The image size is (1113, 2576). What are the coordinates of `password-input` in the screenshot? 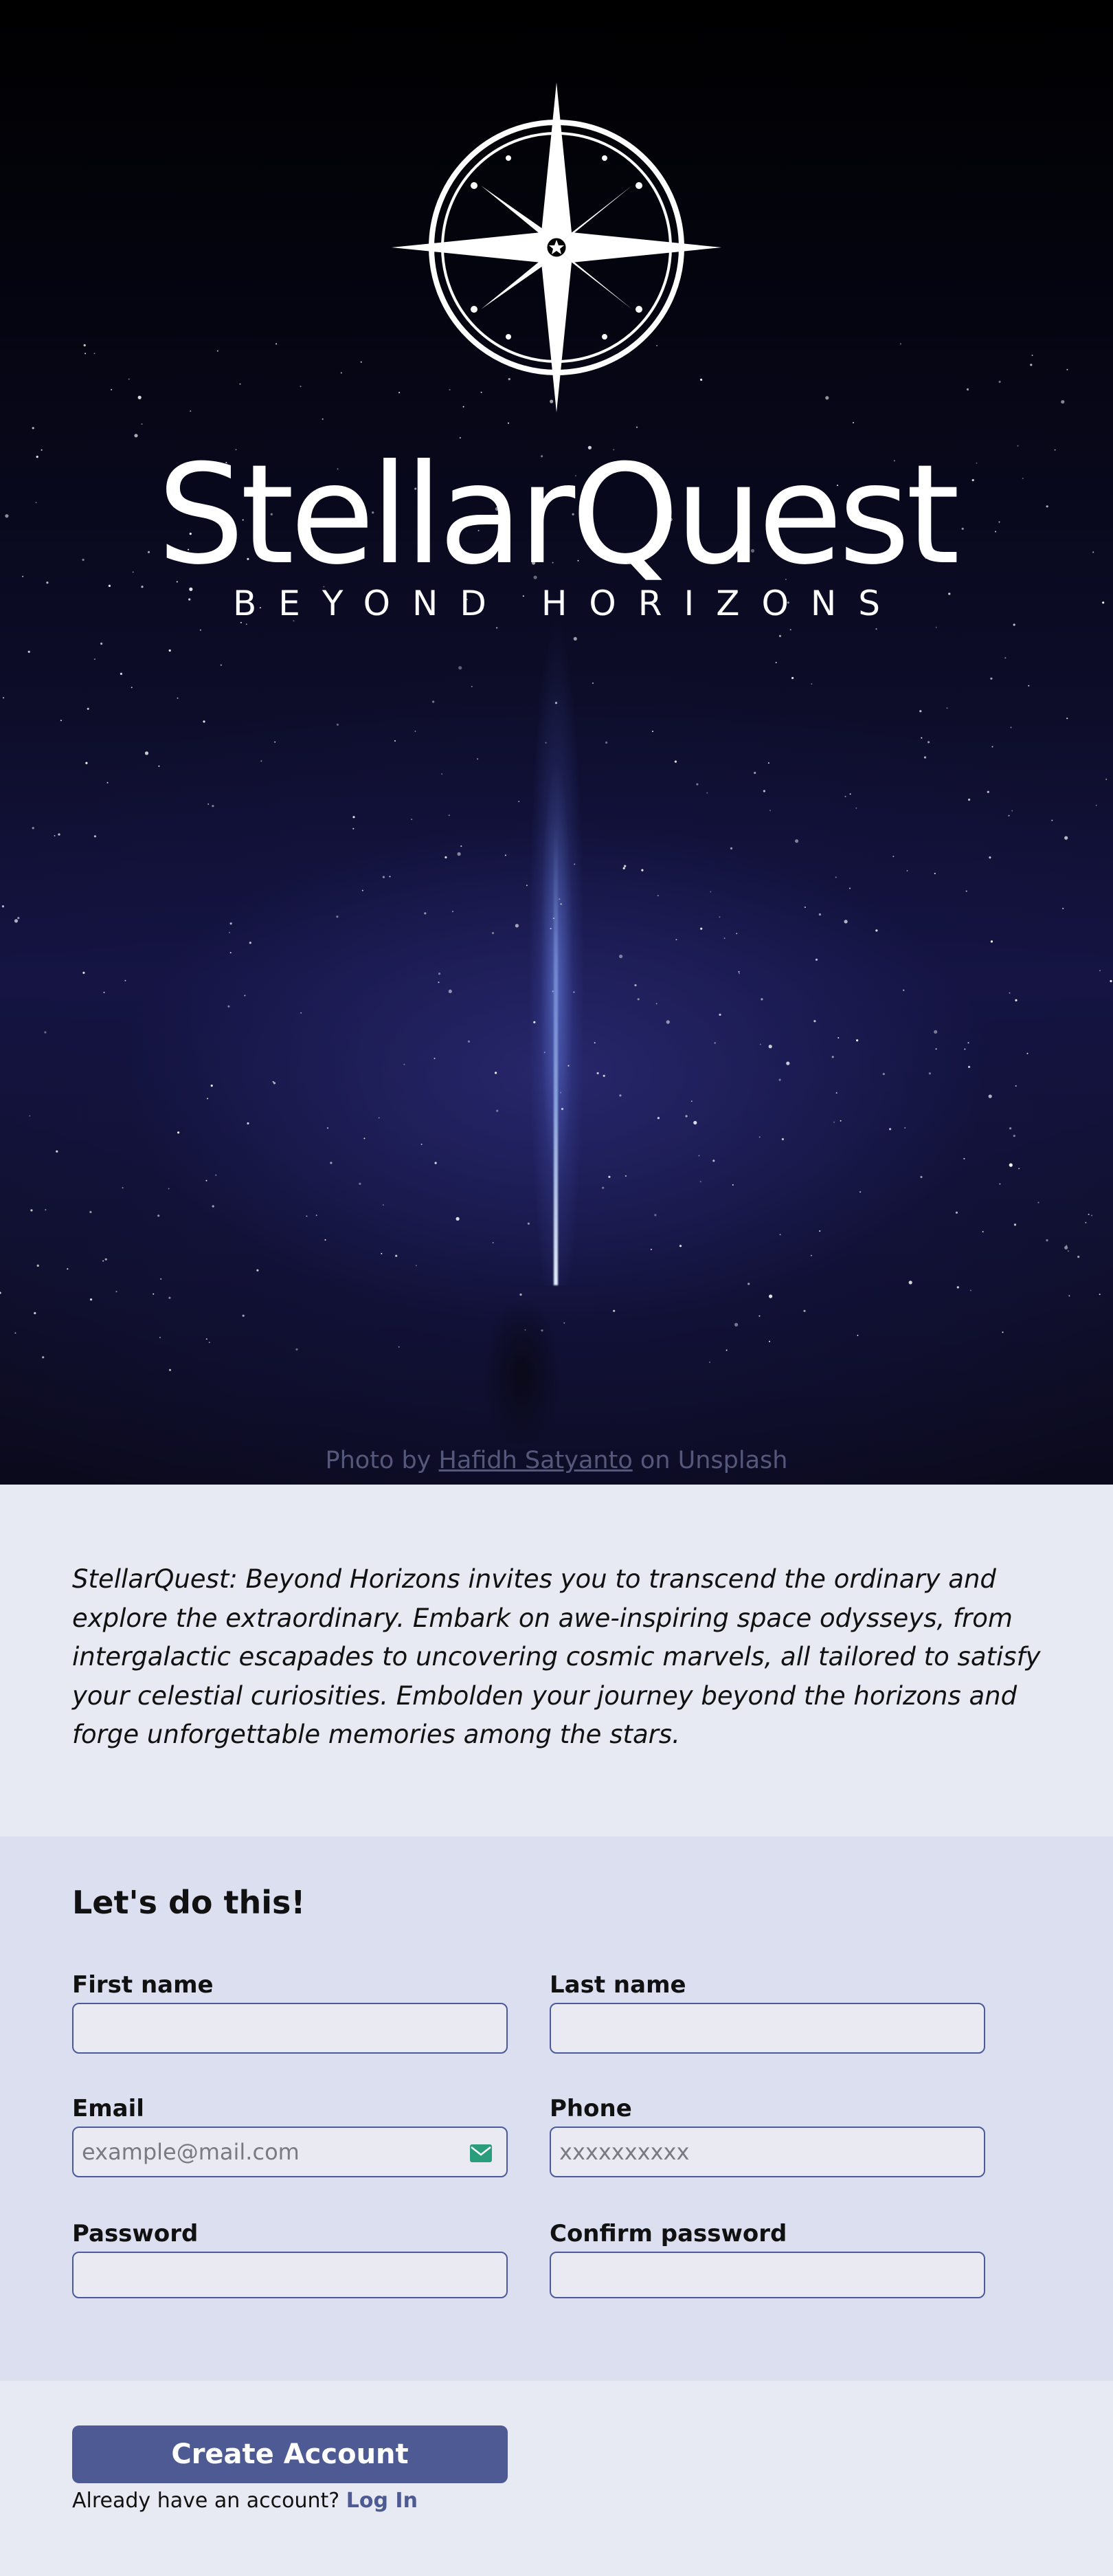 It's located at (290, 2275).